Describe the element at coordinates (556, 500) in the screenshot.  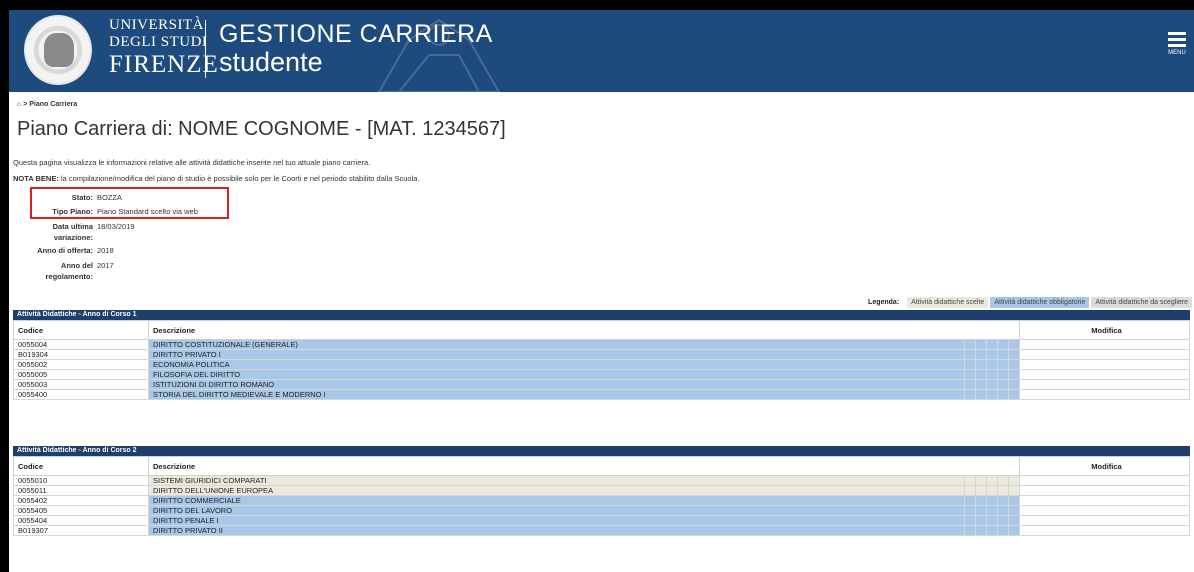
I see `cell-descrizione: DIRITTO COMMERCIALE` at that location.